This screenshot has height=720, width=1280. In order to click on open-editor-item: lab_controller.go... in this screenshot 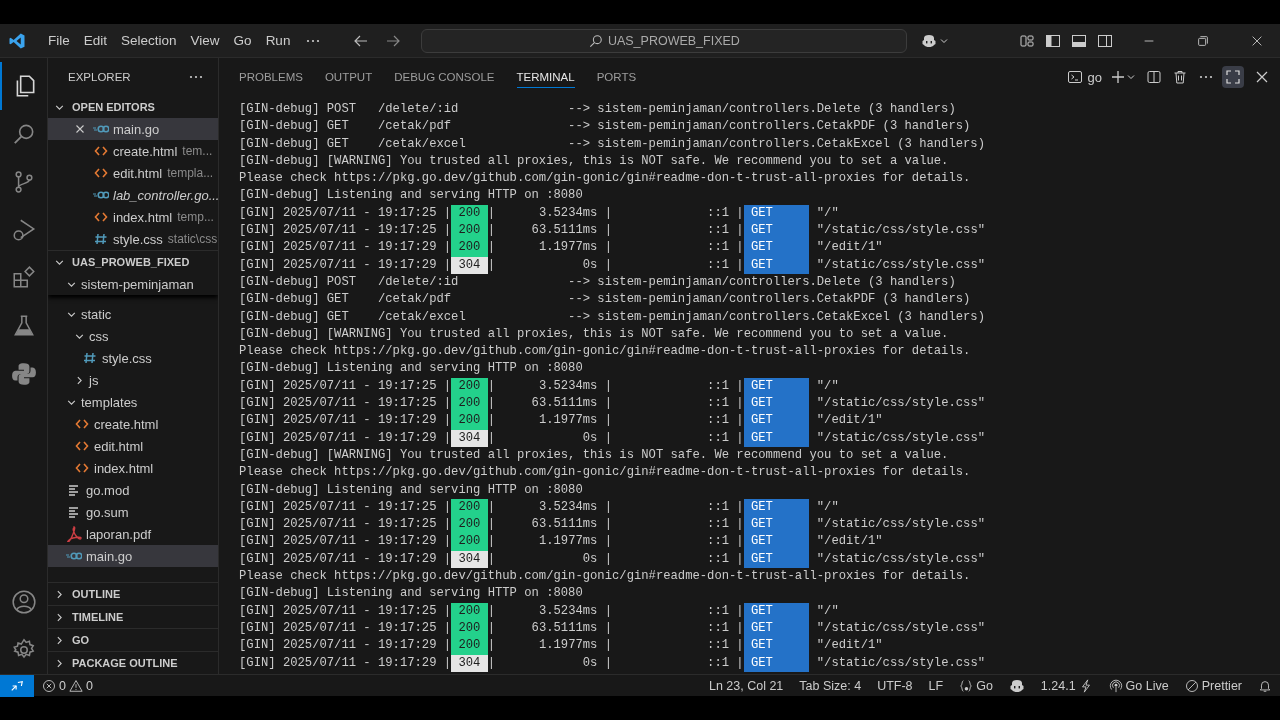, I will do `click(133, 195)`.